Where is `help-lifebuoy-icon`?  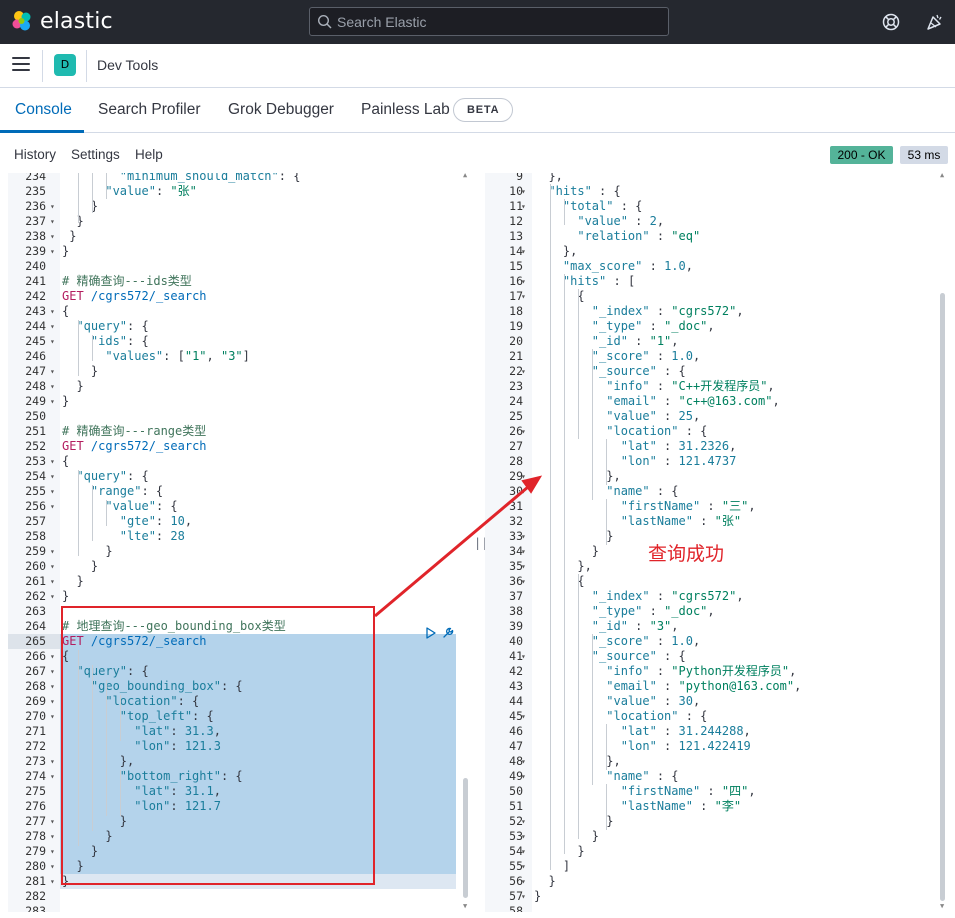 help-lifebuoy-icon is located at coordinates (891, 22).